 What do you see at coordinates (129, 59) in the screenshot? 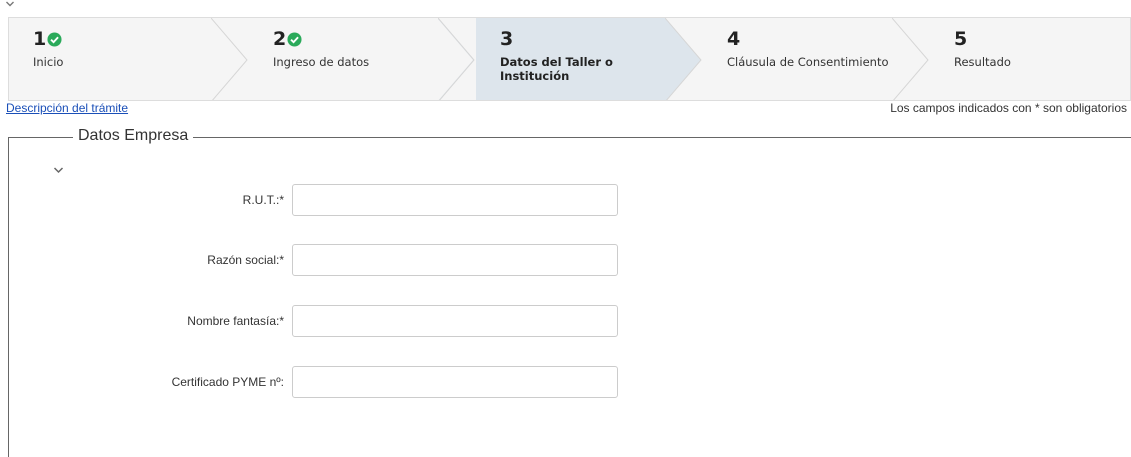
I see `wizard-step-inicio: 1 Inicio` at bounding box center [129, 59].